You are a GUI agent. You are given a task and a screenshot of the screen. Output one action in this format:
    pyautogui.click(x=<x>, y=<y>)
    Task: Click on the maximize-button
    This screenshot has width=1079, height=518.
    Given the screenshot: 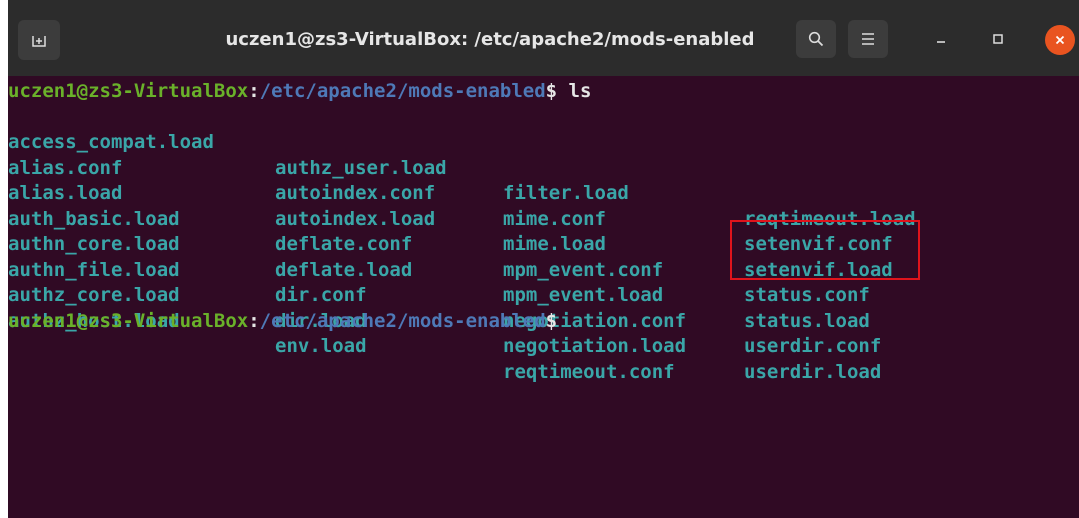 What is the action you would take?
    pyautogui.click(x=998, y=39)
    